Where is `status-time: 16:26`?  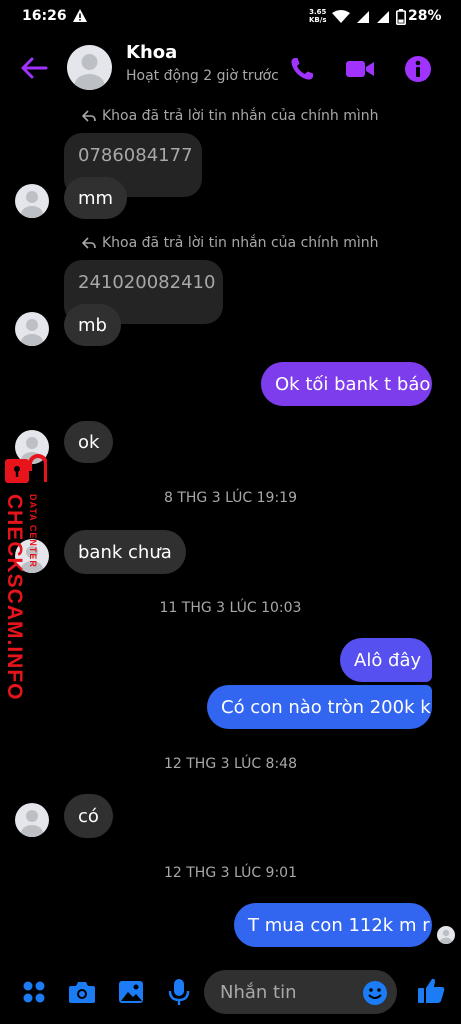 status-time: 16:26 is located at coordinates (44, 16).